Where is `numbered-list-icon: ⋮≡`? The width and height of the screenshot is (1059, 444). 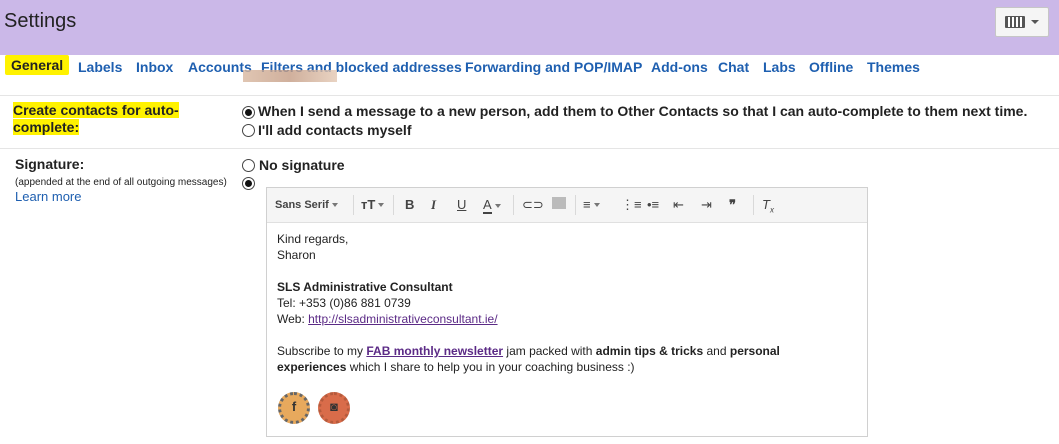 numbered-list-icon: ⋮≡ is located at coordinates (631, 204).